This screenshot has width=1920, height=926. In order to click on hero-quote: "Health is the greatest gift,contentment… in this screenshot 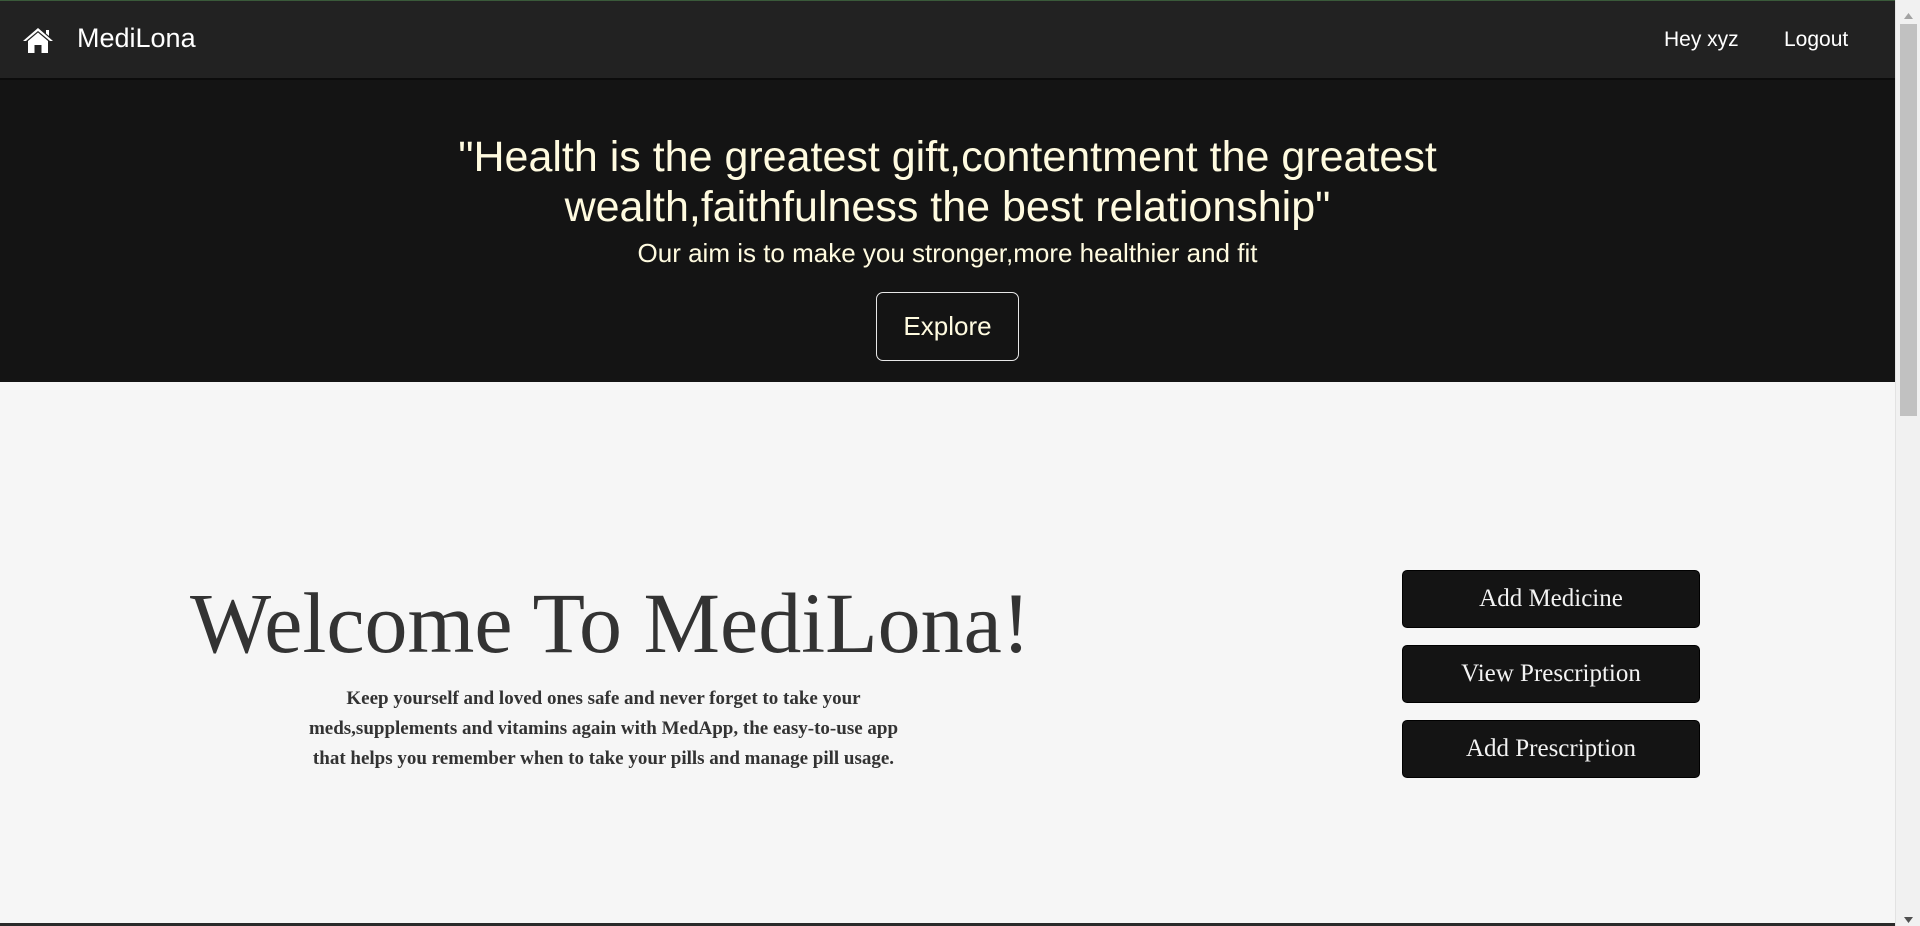, I will do `click(947, 182)`.